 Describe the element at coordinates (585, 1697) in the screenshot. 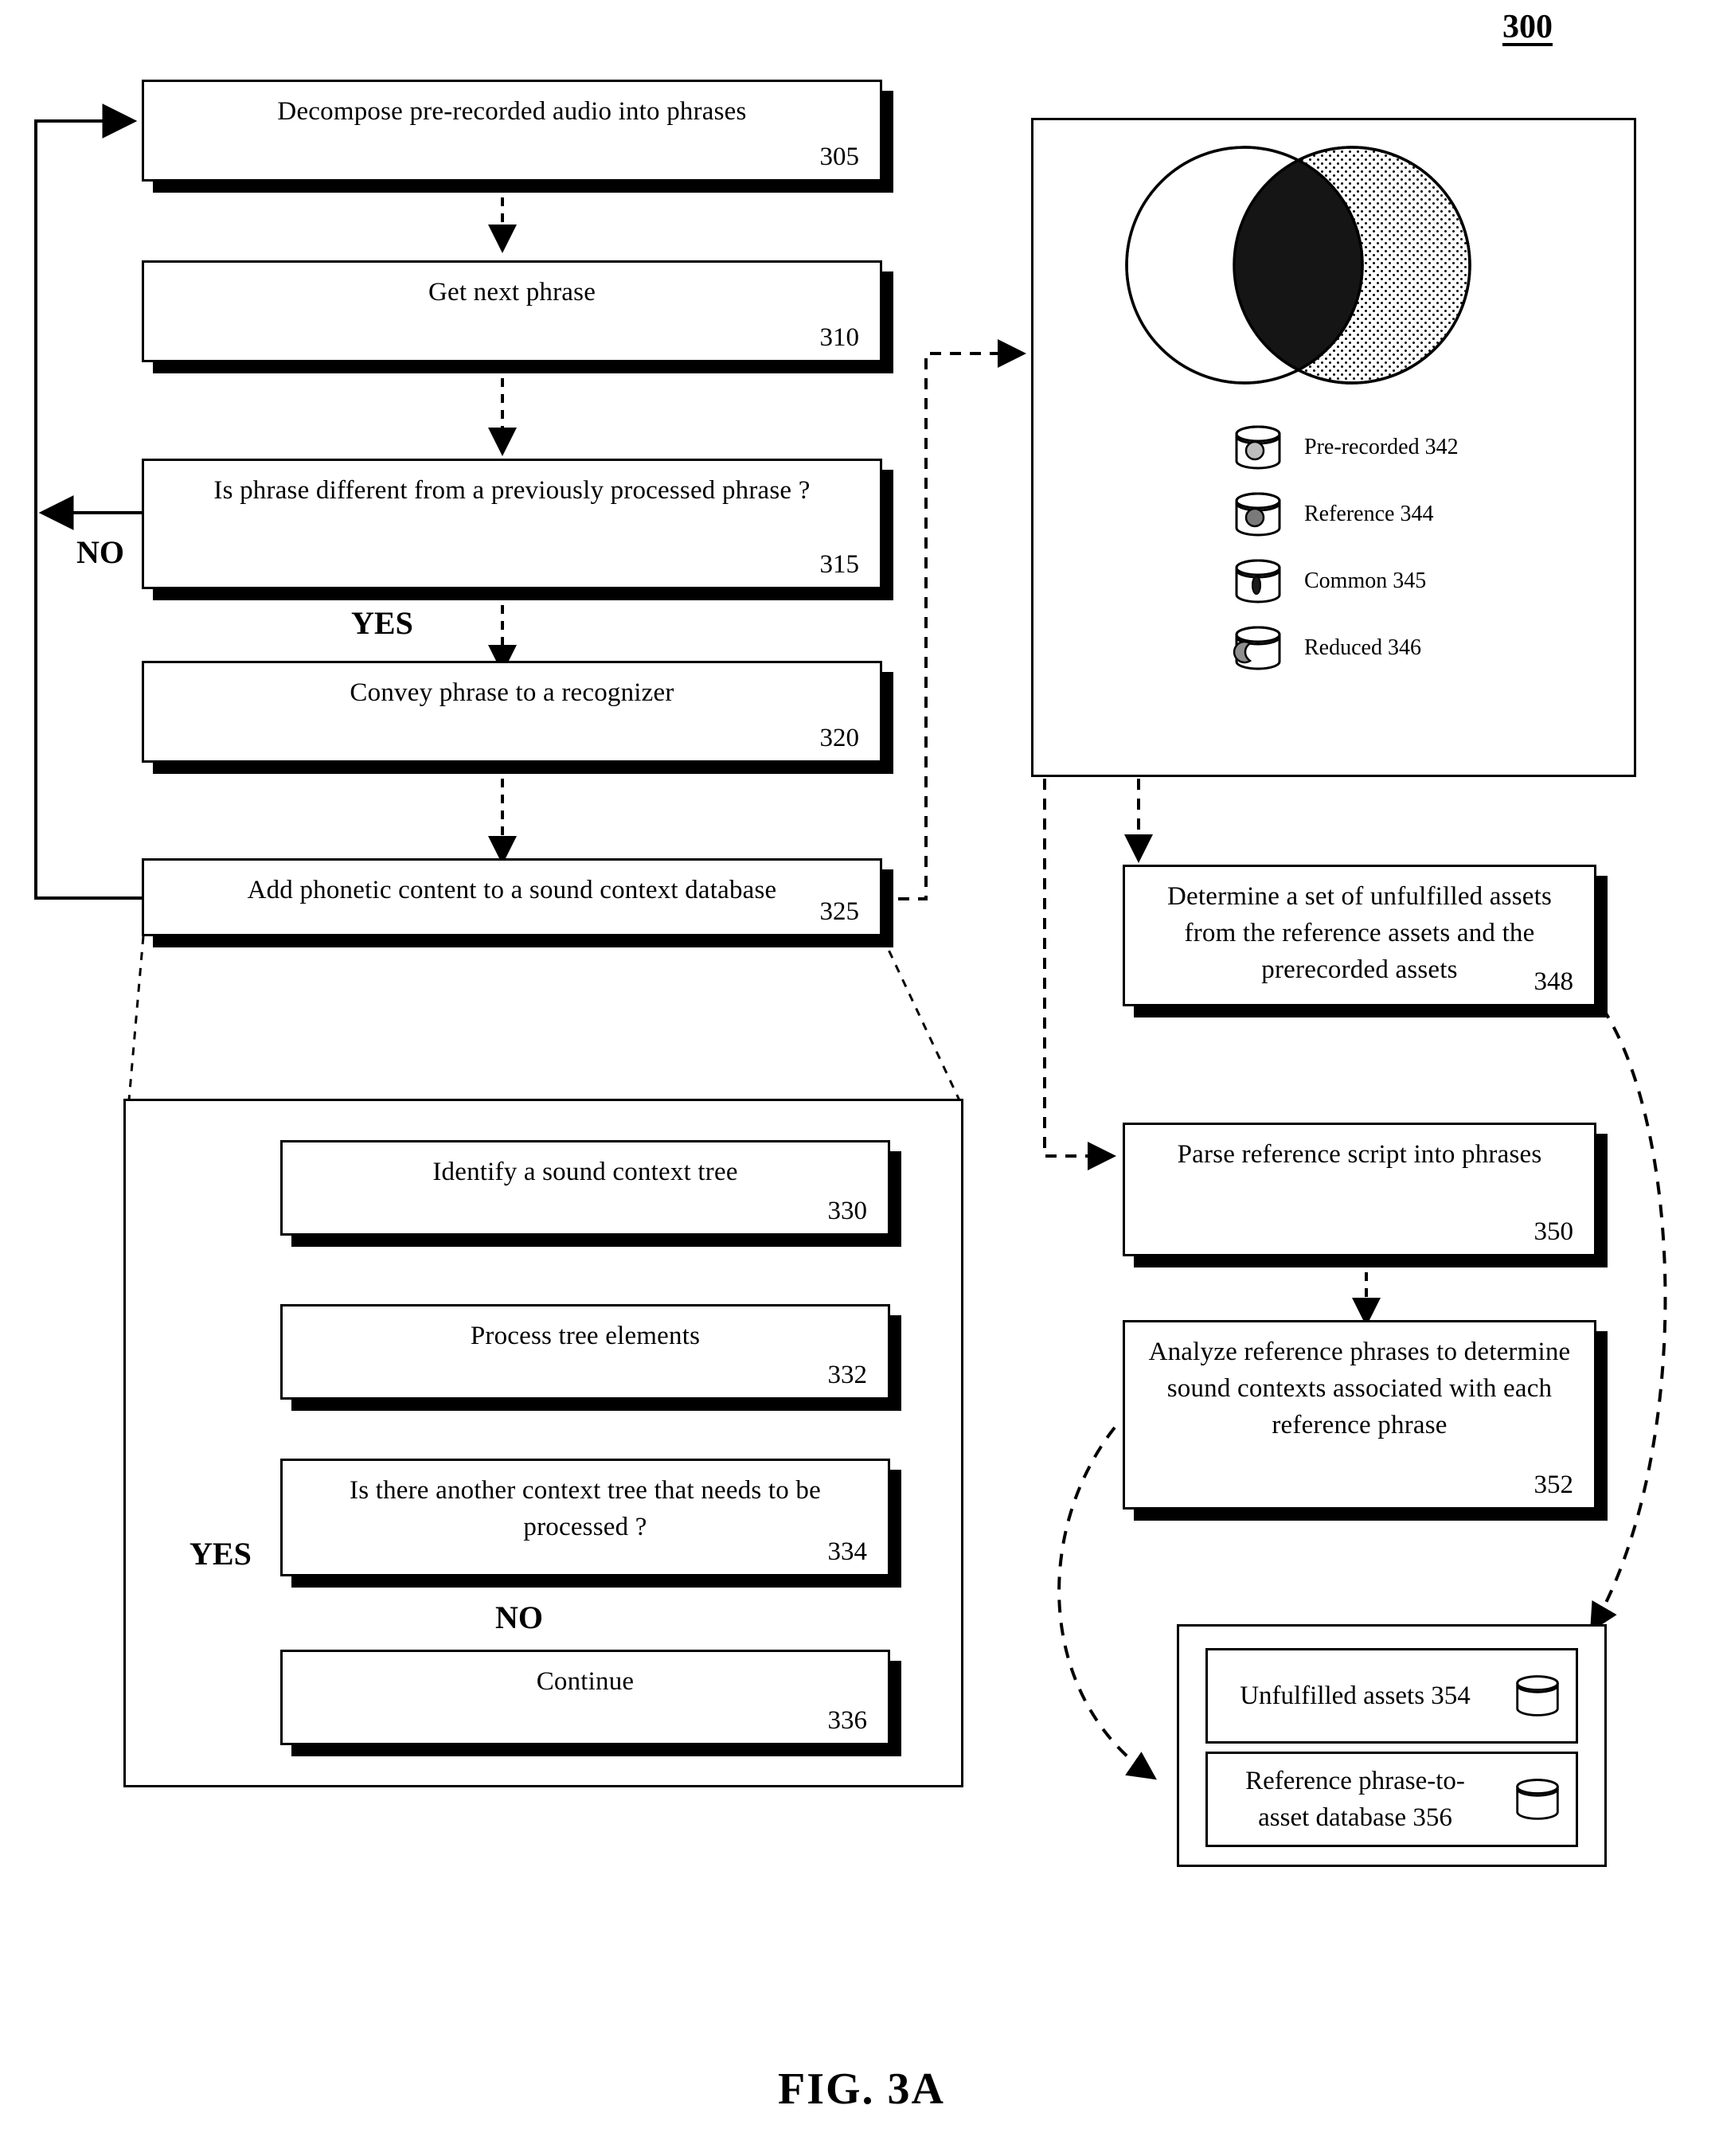

I see `flow-box-336: Continue 336` at that location.